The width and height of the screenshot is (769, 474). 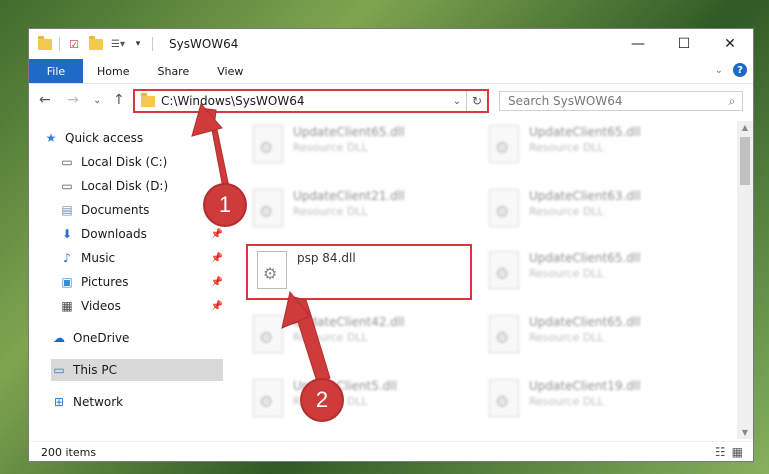 I want to click on annotation-arrows, so click(x=261, y=244).